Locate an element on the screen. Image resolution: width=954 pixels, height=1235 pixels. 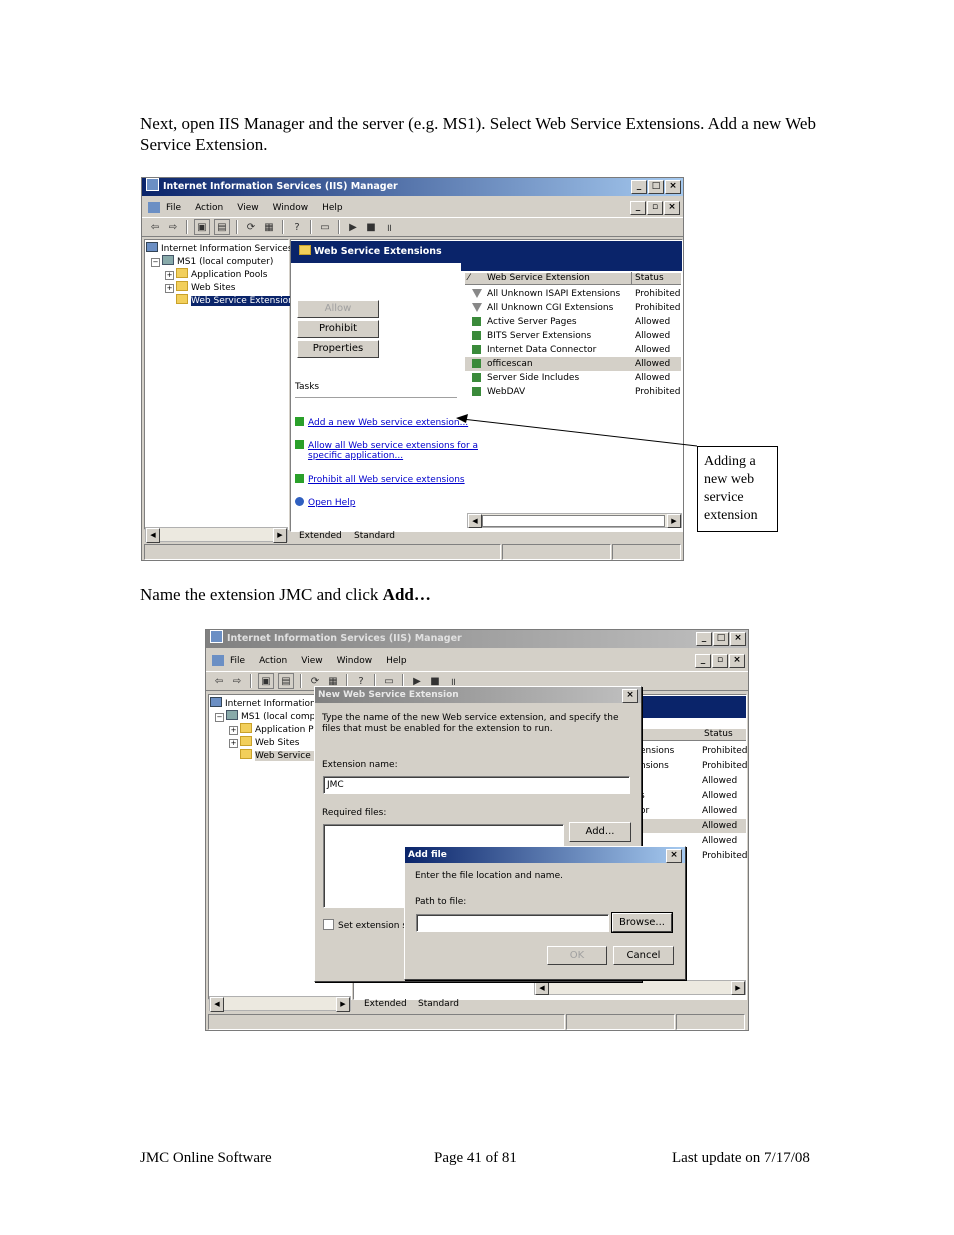
col-header-status: Status is located at coordinates (718, 734).